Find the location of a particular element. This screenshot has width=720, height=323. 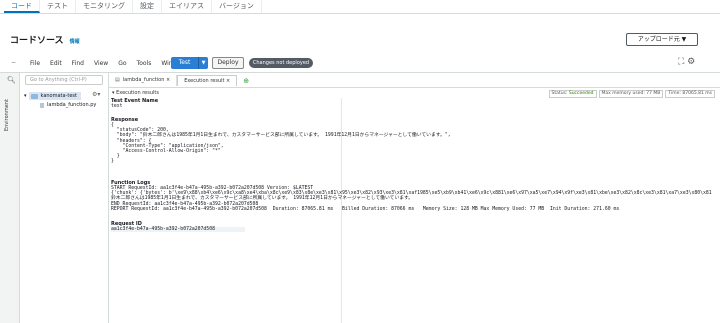

request-id-value: aa1c3f4e-b47a-495b-a392-b072a207d508 is located at coordinates (178, 229).